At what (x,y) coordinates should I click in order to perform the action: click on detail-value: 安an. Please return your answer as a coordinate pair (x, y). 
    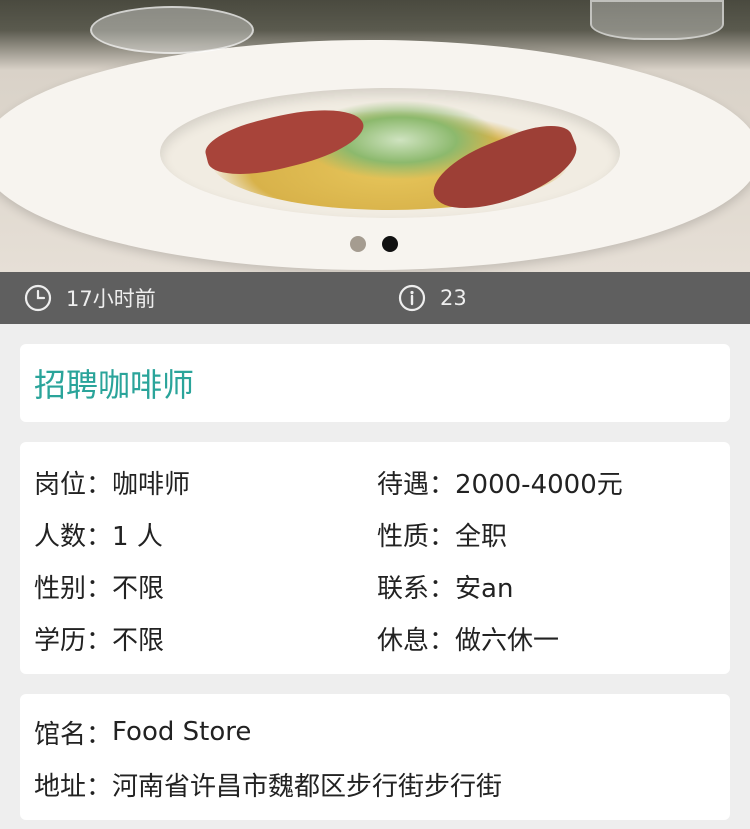
    Looking at the image, I should click on (484, 588).